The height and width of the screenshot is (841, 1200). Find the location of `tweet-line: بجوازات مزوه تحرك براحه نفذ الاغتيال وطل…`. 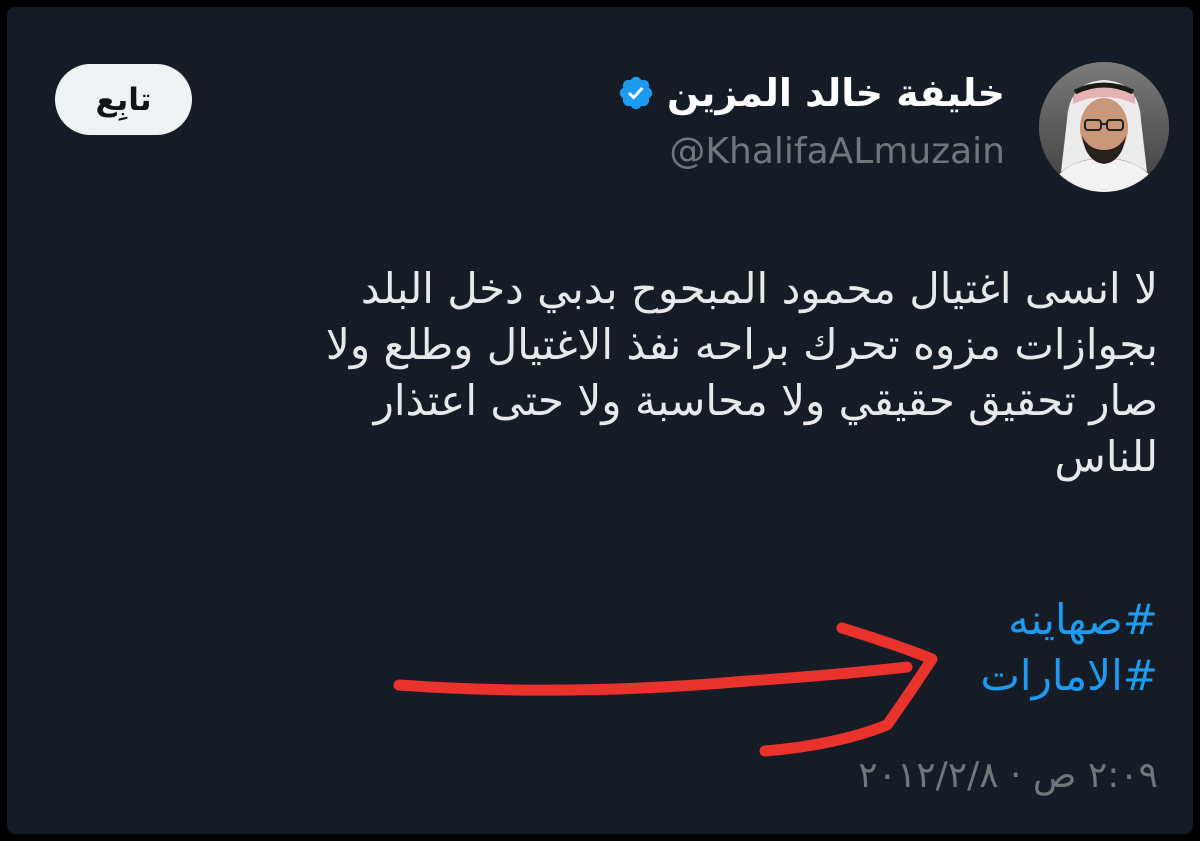

tweet-line: بجوازات مزوه تحرك براحه نفذ الاغتيال وطل… is located at coordinates (741, 344).